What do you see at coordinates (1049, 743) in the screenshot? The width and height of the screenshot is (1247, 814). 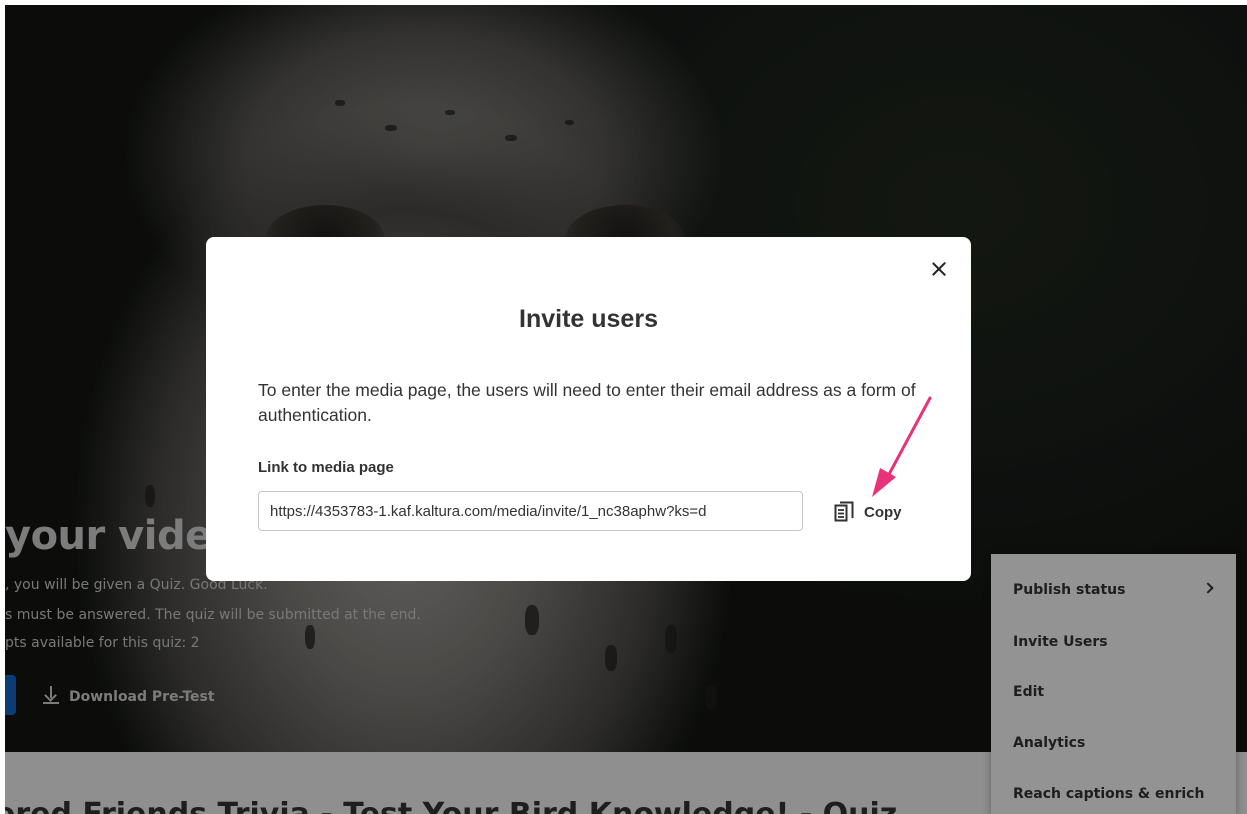 I see `menu-item-analytics: Analytics` at bounding box center [1049, 743].